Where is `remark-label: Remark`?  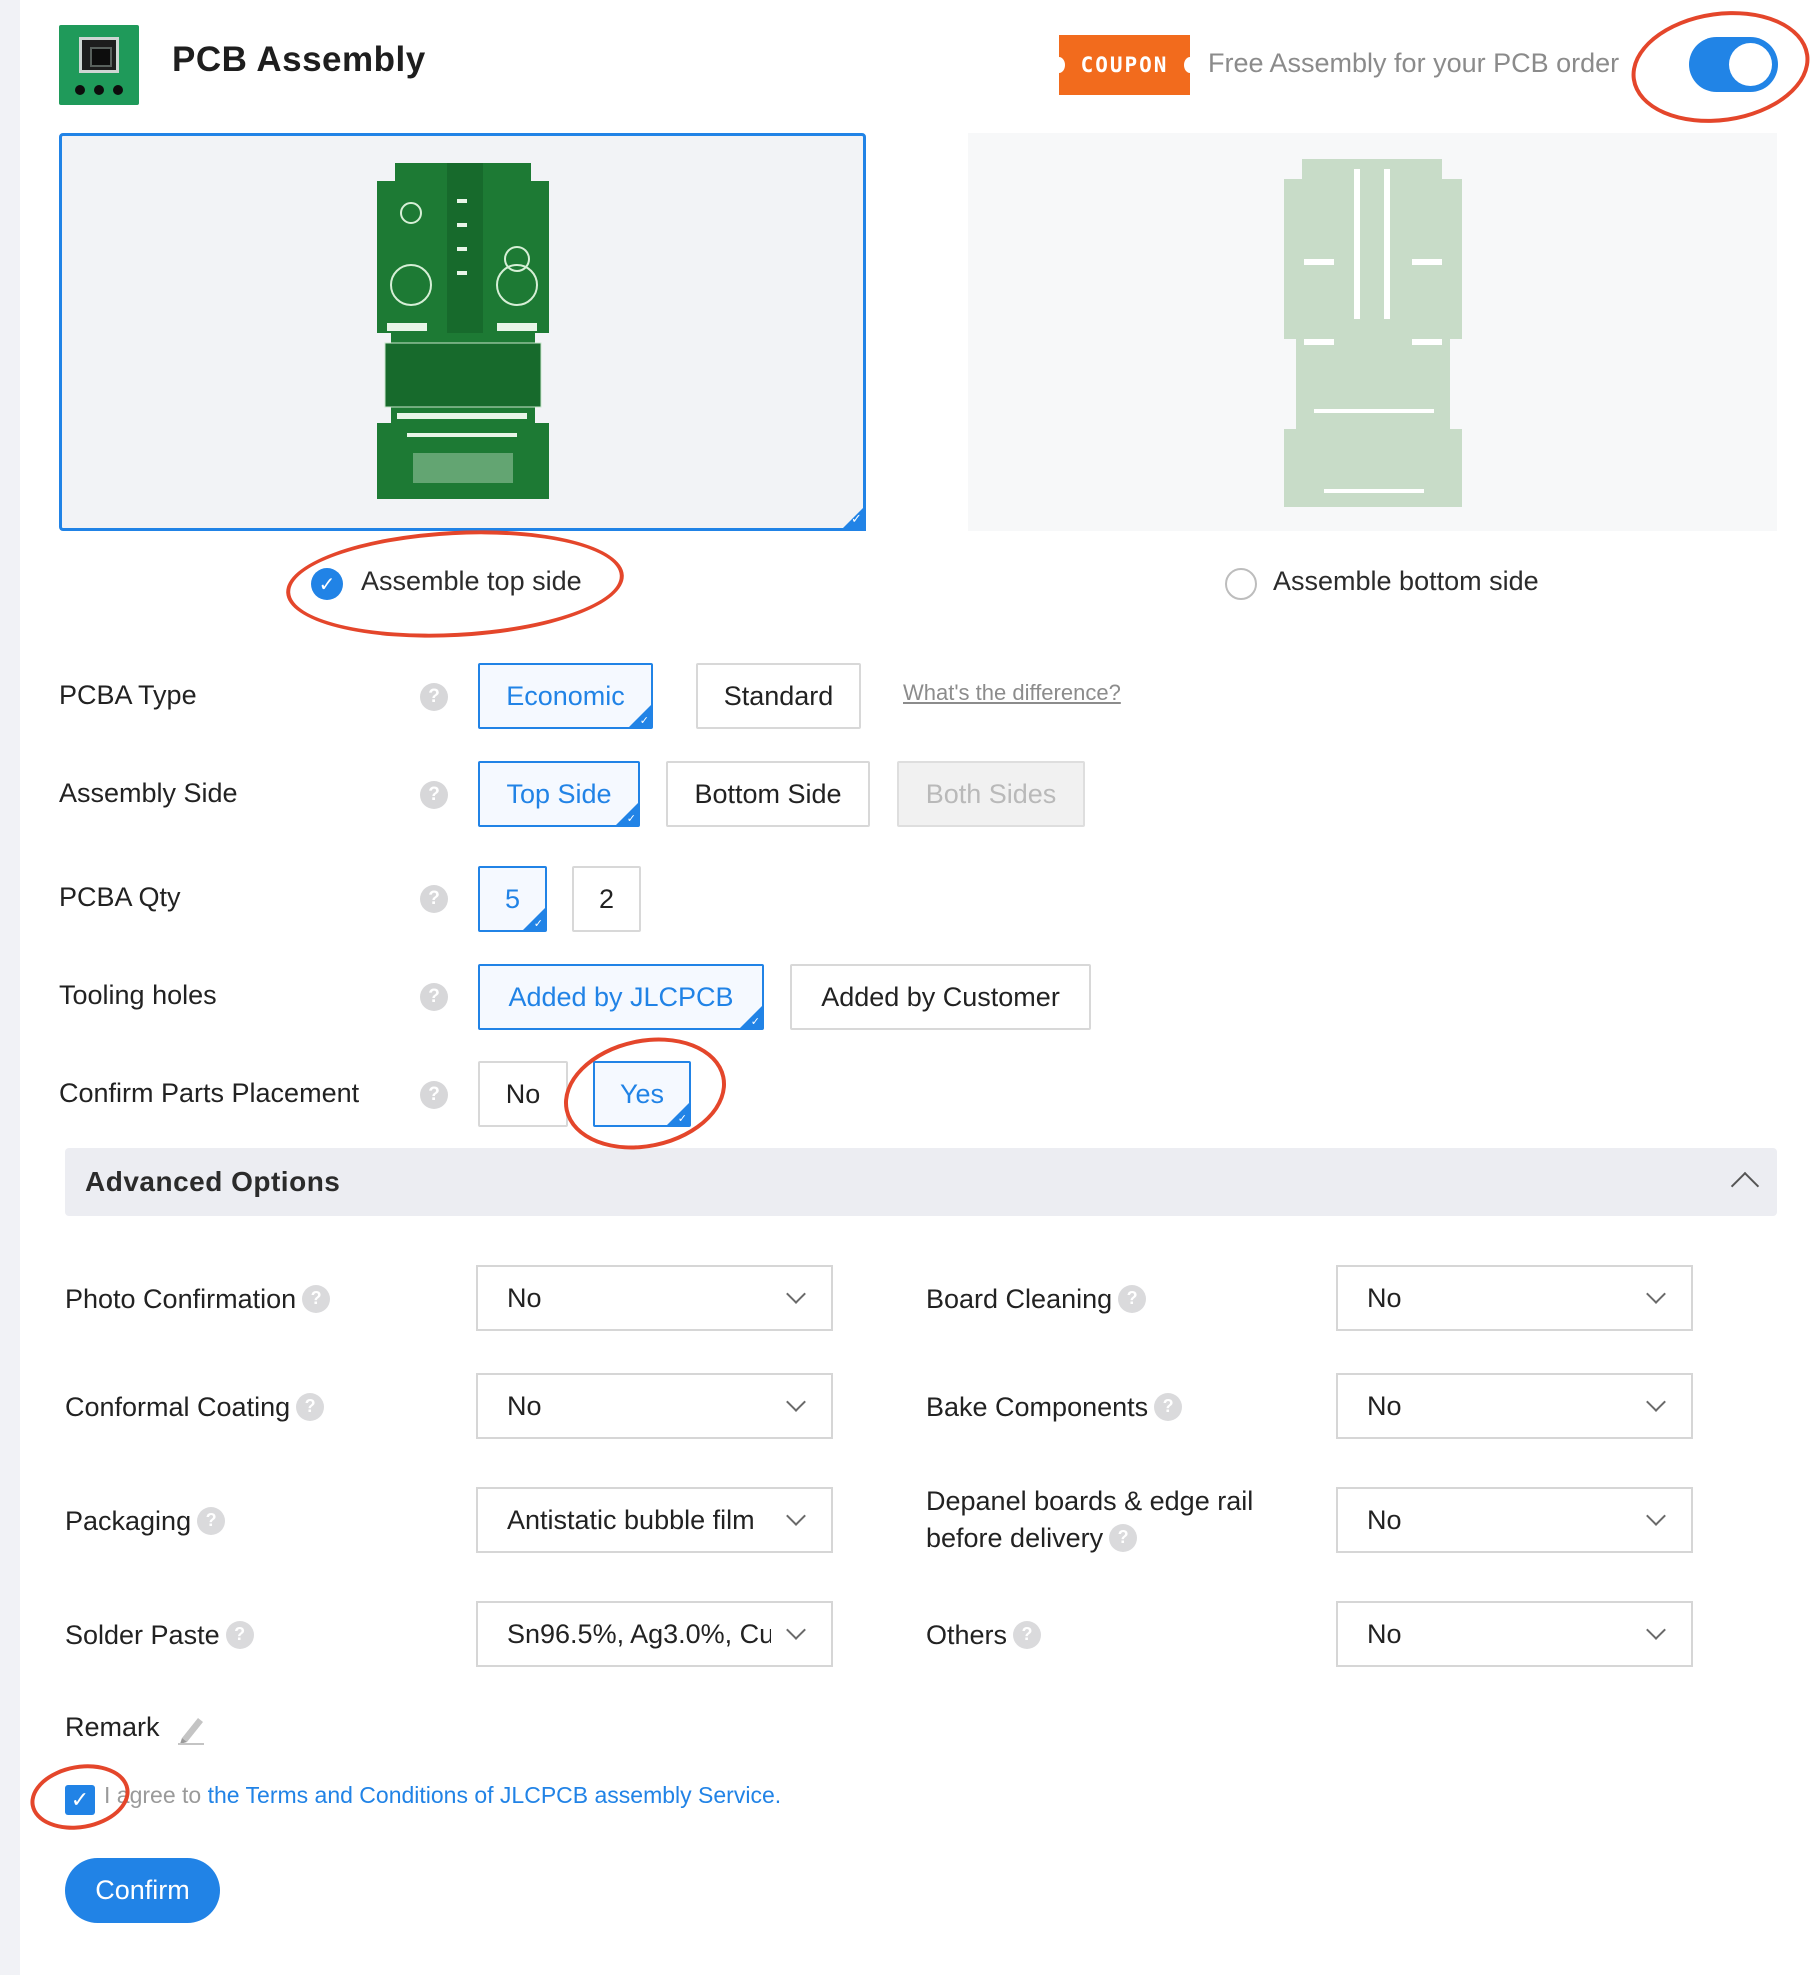
remark-label: Remark is located at coordinates (112, 1727).